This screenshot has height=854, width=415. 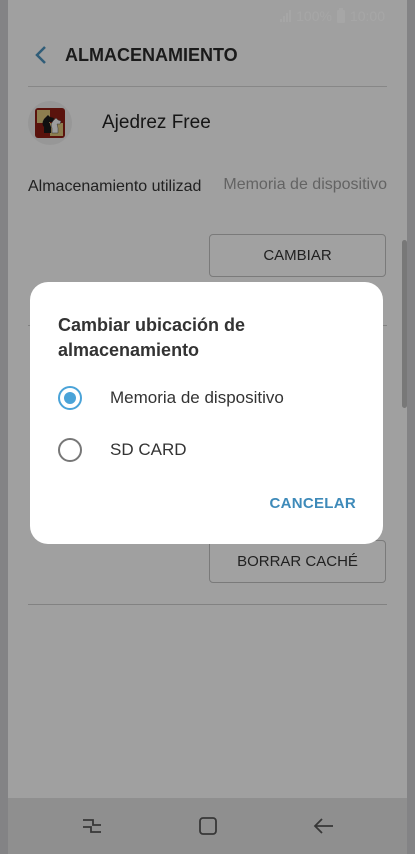 What do you see at coordinates (148, 449) in the screenshot?
I see `option-label: SD CARD` at bounding box center [148, 449].